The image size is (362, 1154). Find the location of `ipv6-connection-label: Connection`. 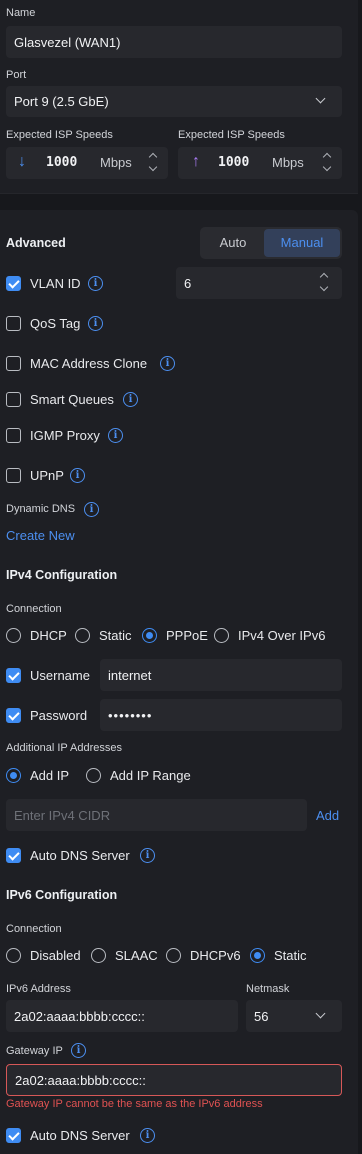

ipv6-connection-label: Connection is located at coordinates (34, 929).